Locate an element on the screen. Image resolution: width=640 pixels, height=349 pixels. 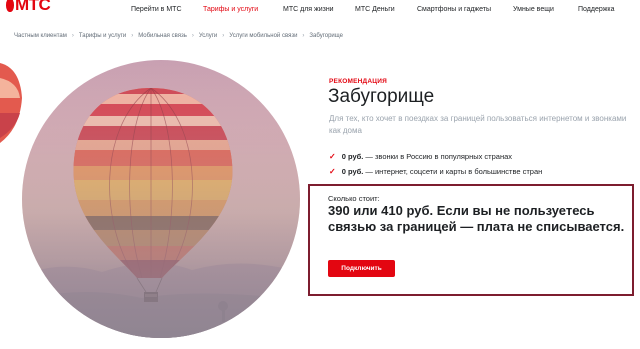
breadcrumb-item: Мобильная связь is located at coordinates (162, 36).